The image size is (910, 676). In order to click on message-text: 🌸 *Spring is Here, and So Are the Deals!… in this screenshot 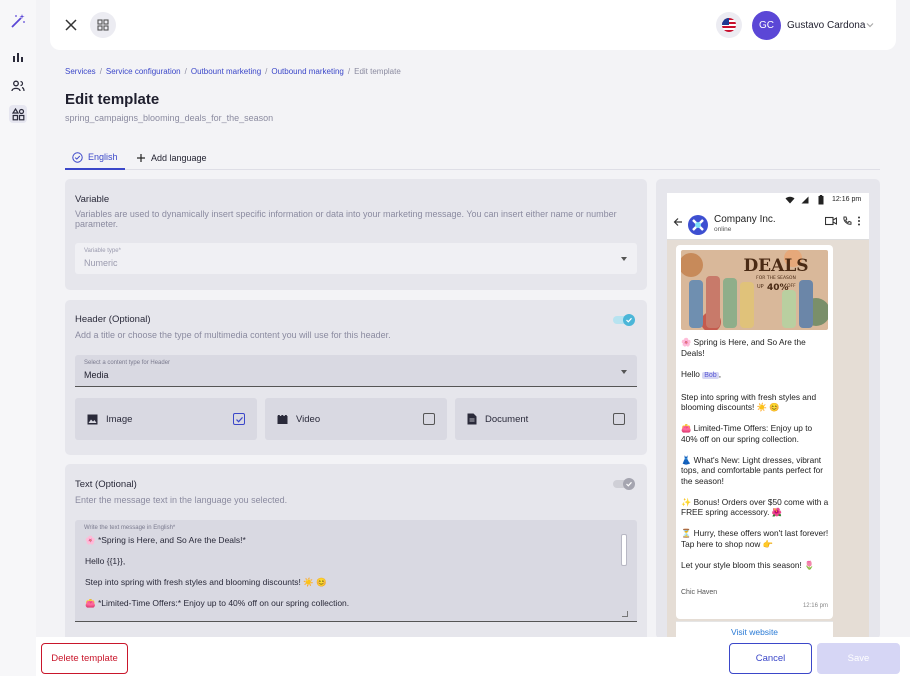, I will do `click(349, 572)`.